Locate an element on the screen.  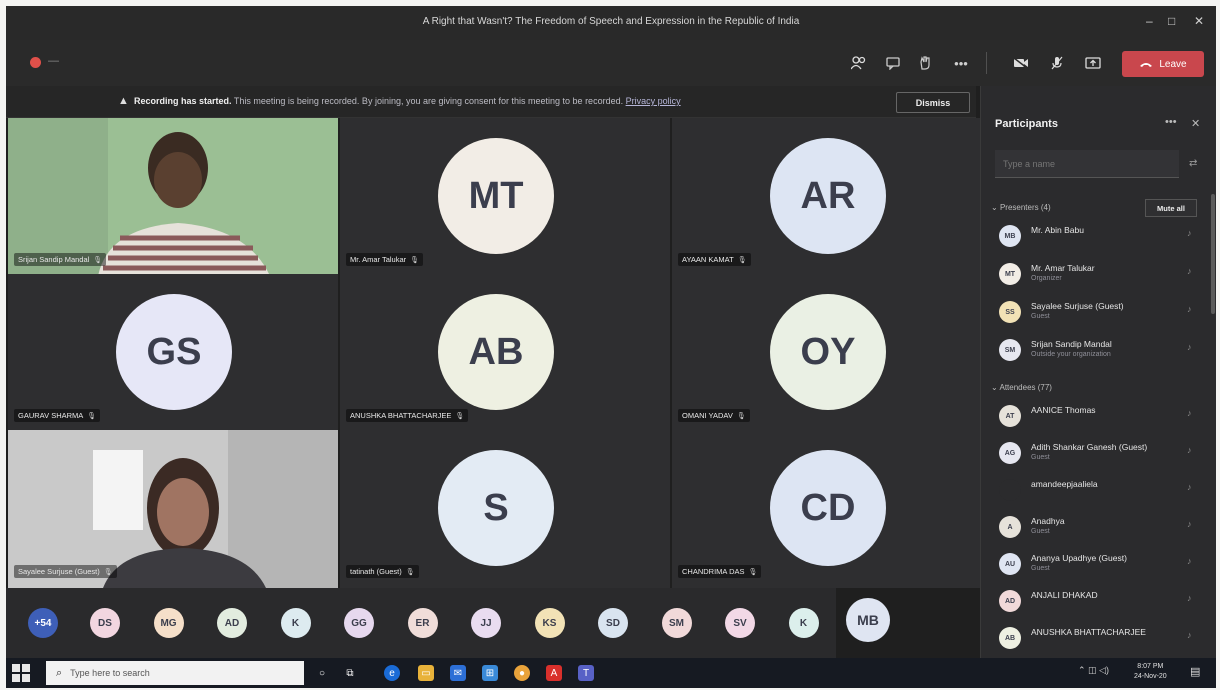
strip-participant-avatar: MG is located at coordinates (168, 623).